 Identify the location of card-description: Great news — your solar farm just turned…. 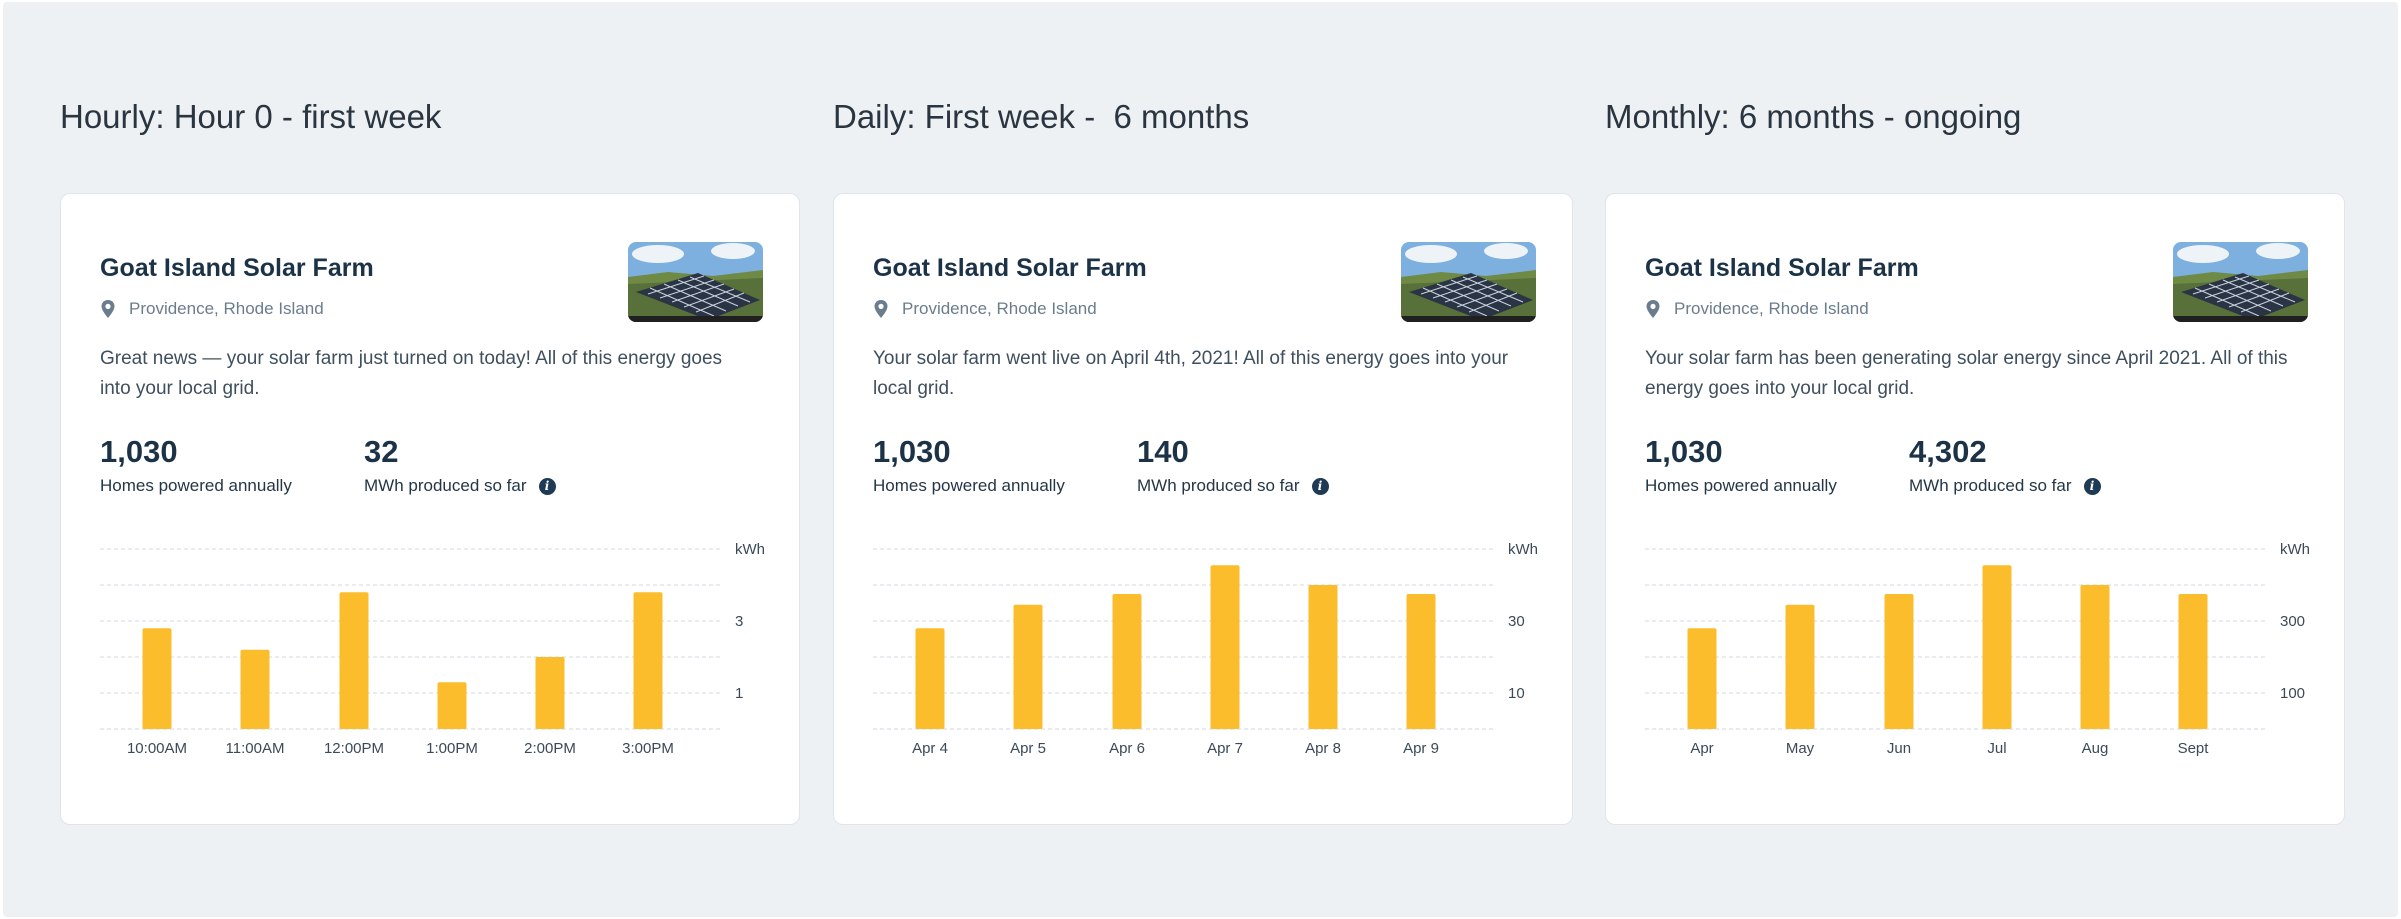
(411, 373).